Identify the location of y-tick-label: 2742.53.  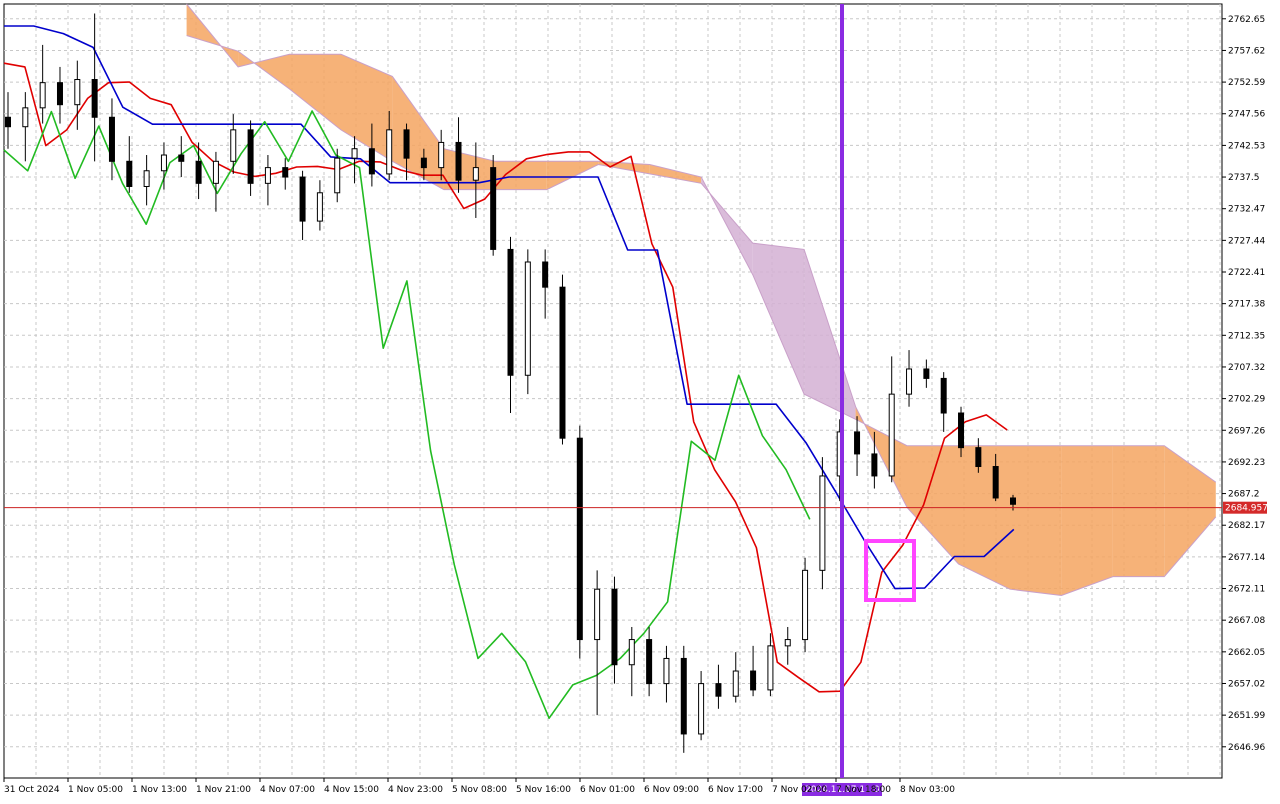
(1246, 146).